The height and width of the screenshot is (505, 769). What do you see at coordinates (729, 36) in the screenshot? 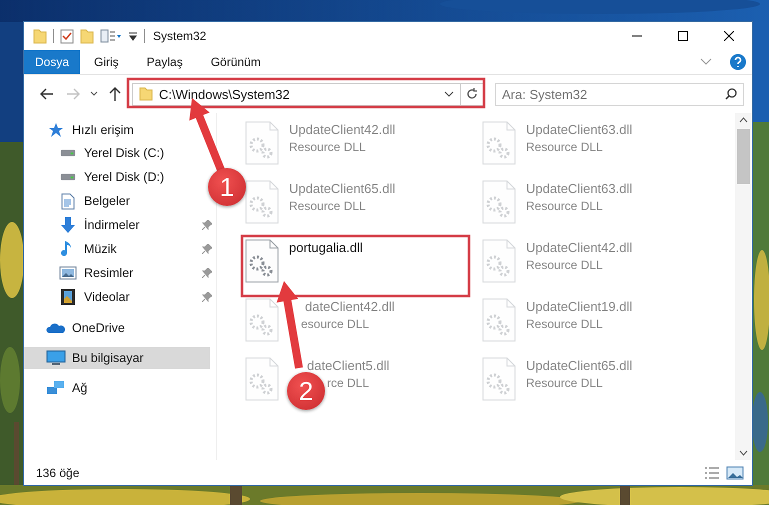
I see `close-icon` at bounding box center [729, 36].